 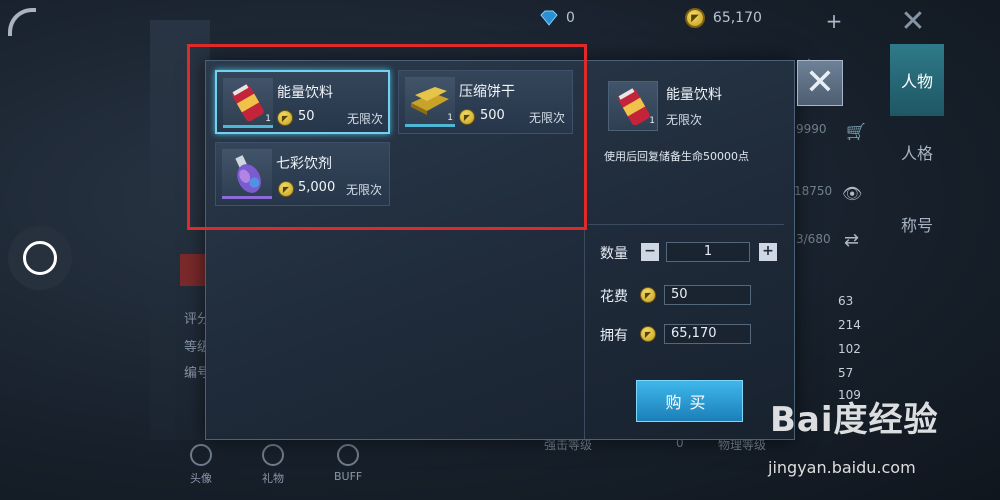 What do you see at coordinates (849, 325) in the screenshot?
I see `stat-value: 214` at bounding box center [849, 325].